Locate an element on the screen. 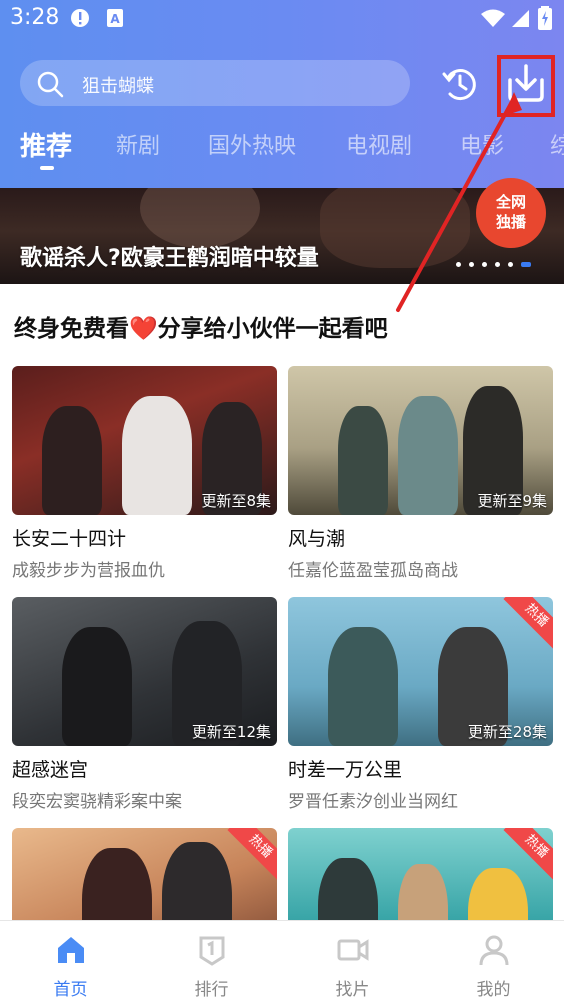 The image size is (564, 1004). banner-image is located at coordinates (200, 218).